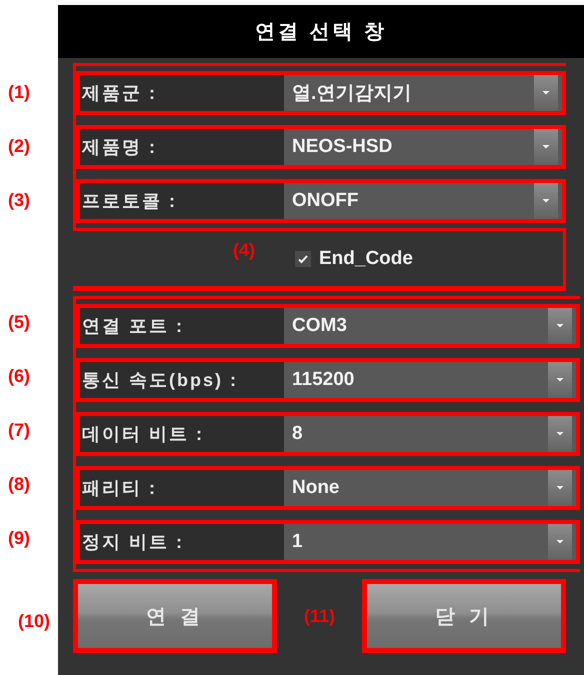 The image size is (584, 675). What do you see at coordinates (430, 326) in the screenshot?
I see `dropdown: COM3` at bounding box center [430, 326].